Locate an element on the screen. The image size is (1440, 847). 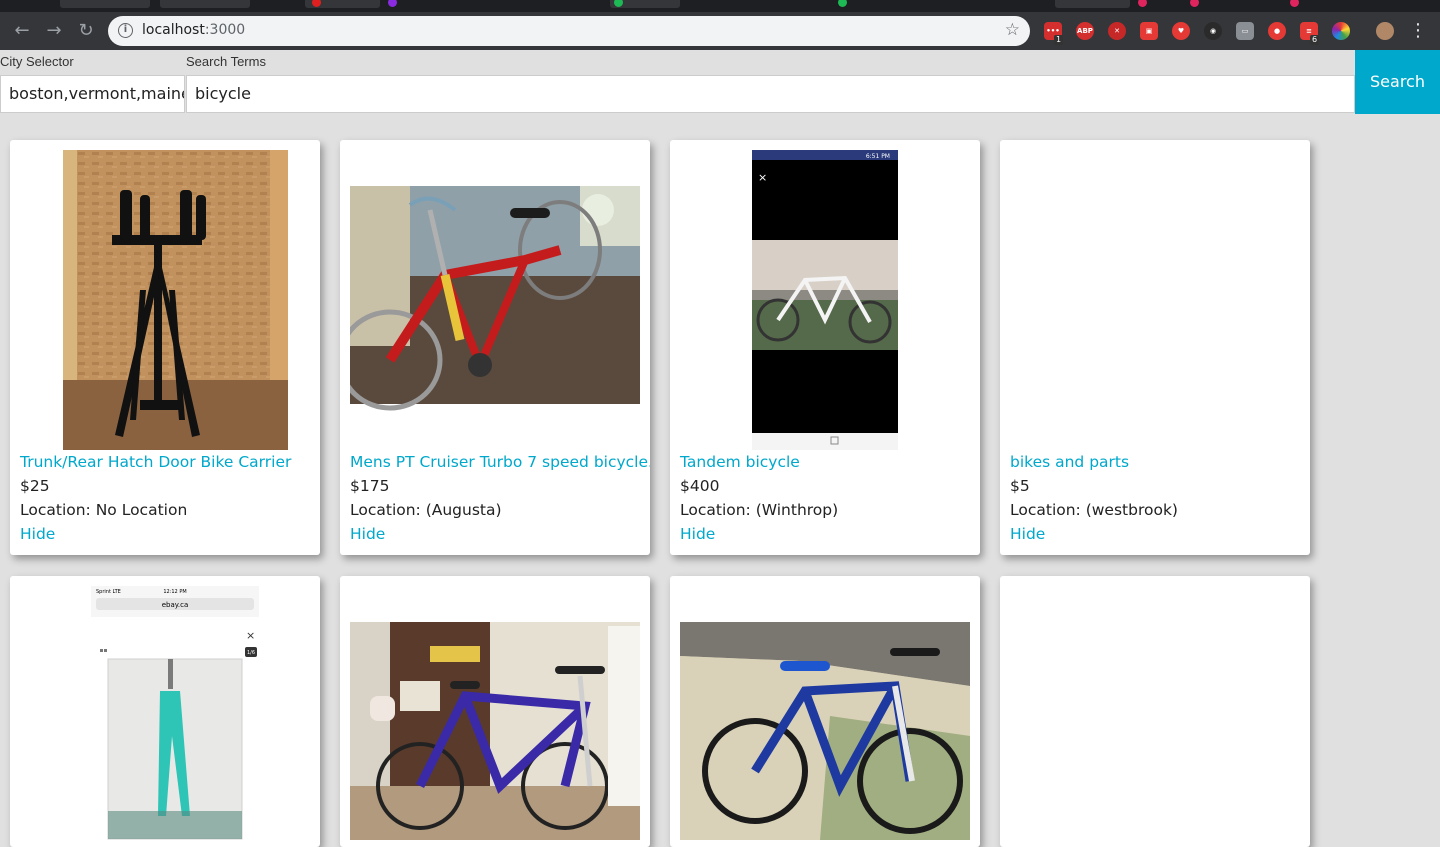
extension-badge: 1 is located at coordinates (1059, 40).